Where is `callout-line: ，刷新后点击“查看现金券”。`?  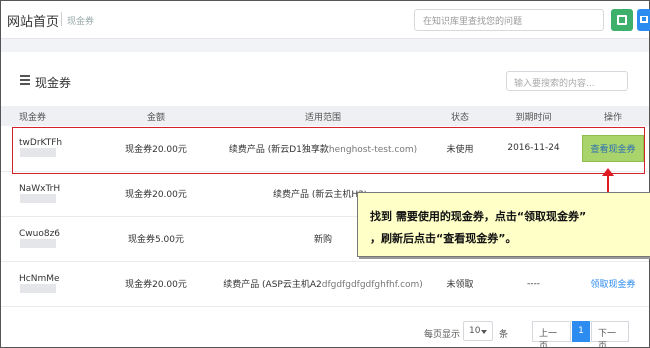 callout-line: ，刷新后点击“查看现金券”。 is located at coordinates (443, 238).